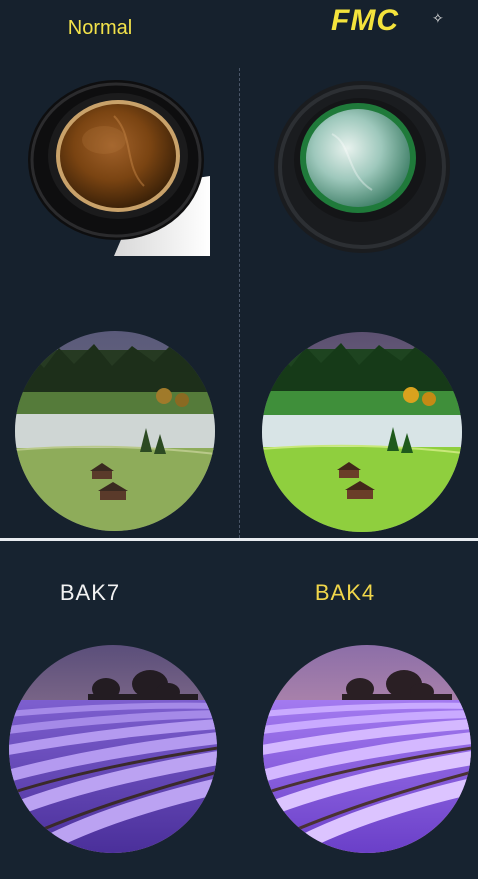 The height and width of the screenshot is (879, 478). What do you see at coordinates (362, 432) in the screenshot?
I see `fmc-lake-view` at bounding box center [362, 432].